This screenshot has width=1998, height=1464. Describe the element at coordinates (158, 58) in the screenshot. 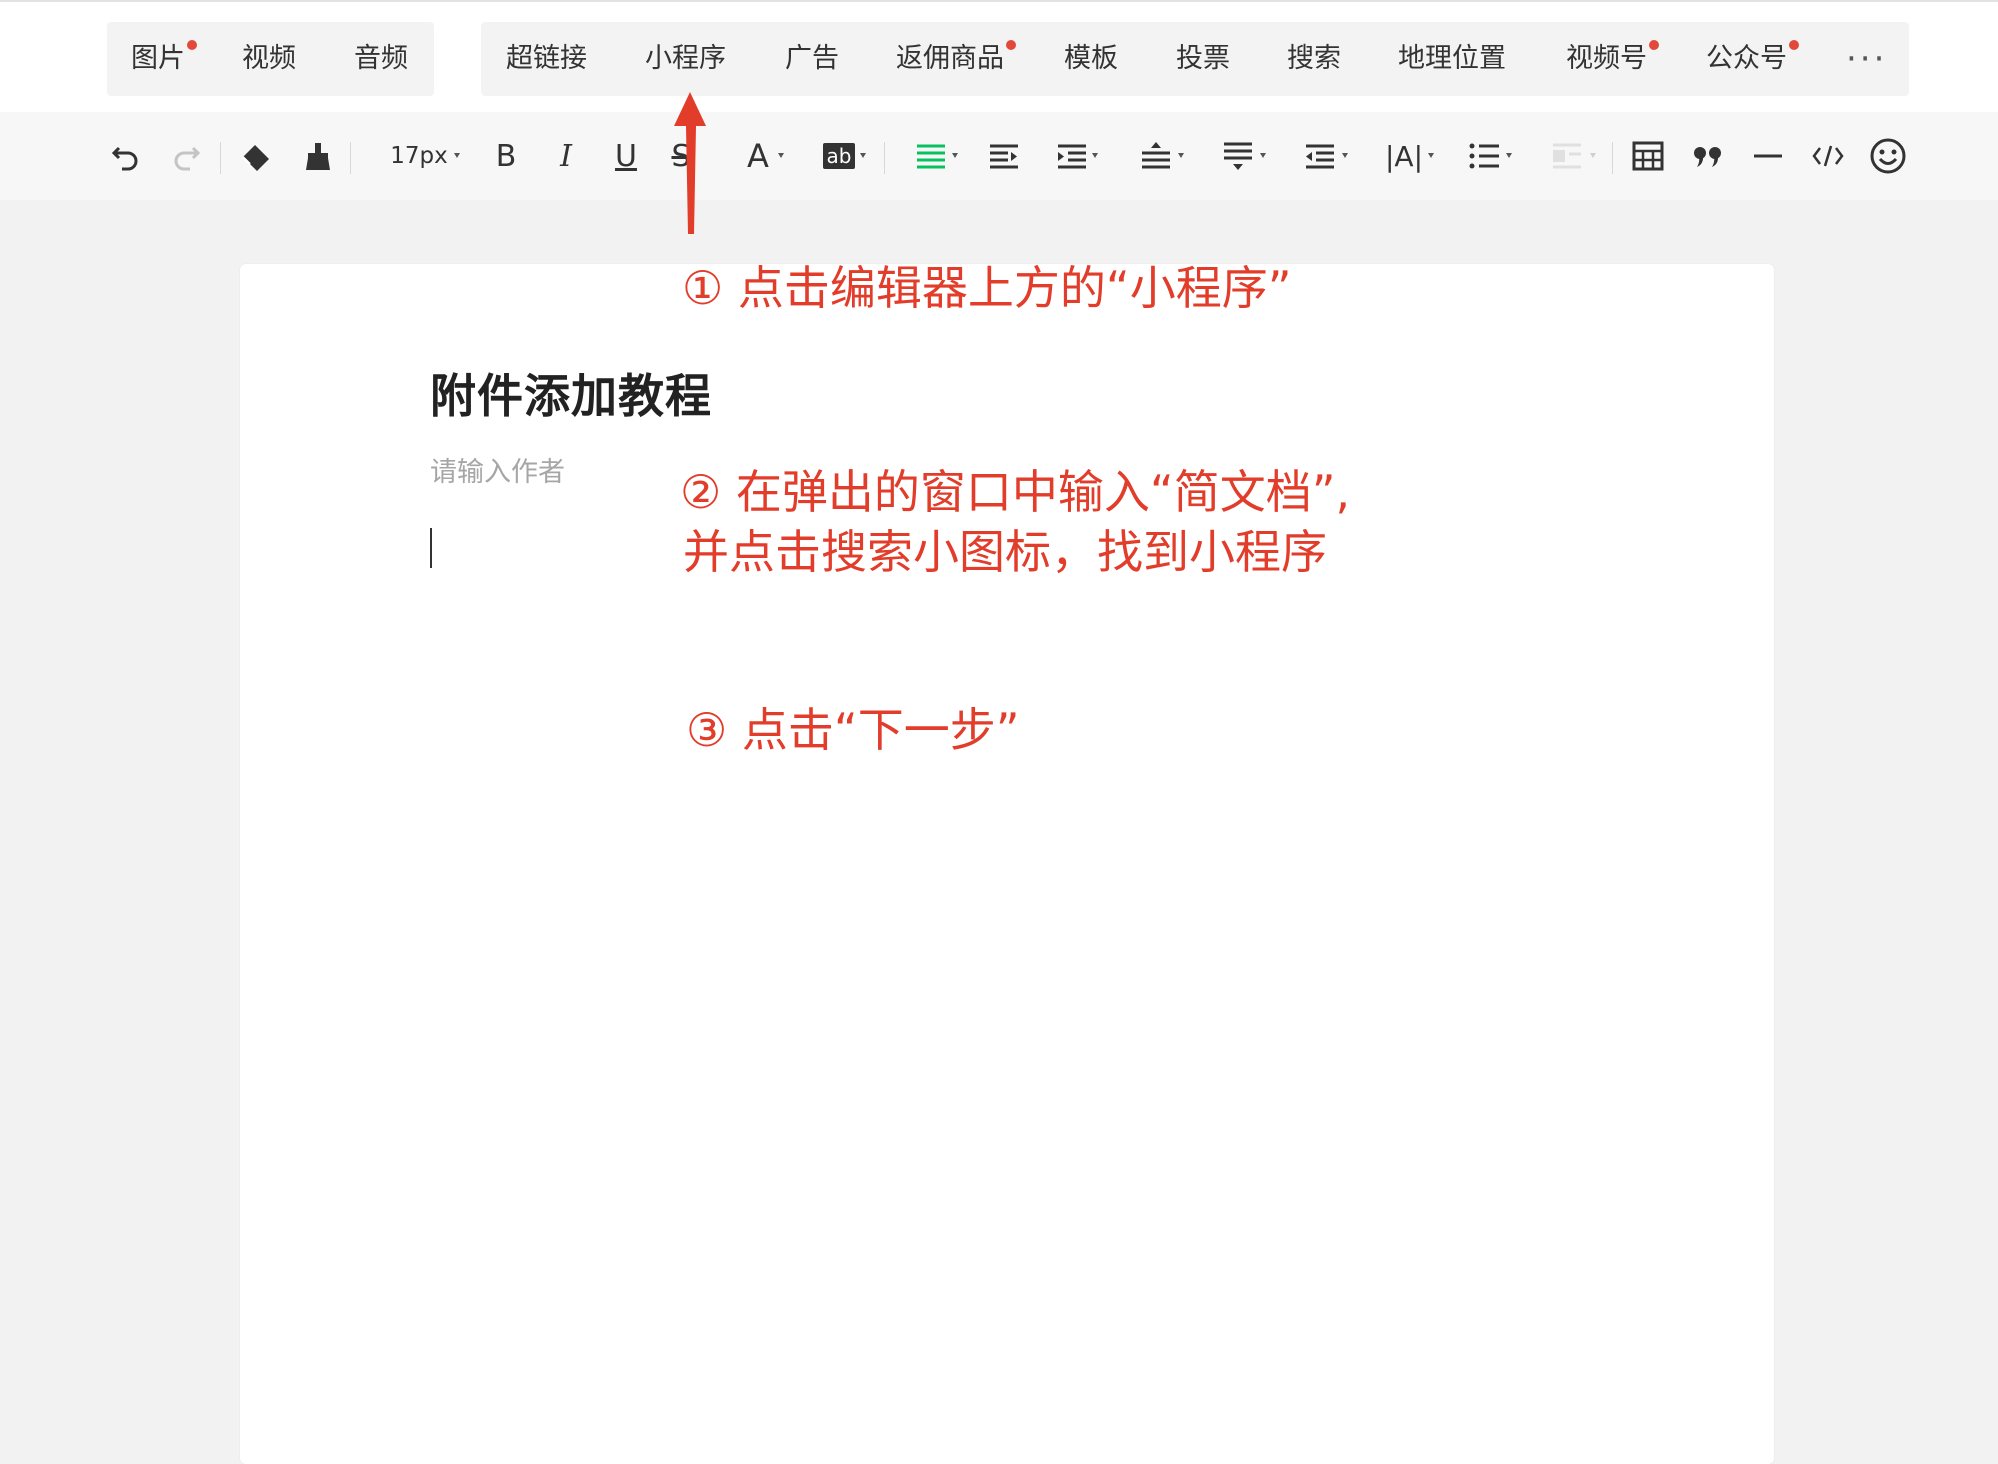

I see `insert-image-label: 图片` at that location.